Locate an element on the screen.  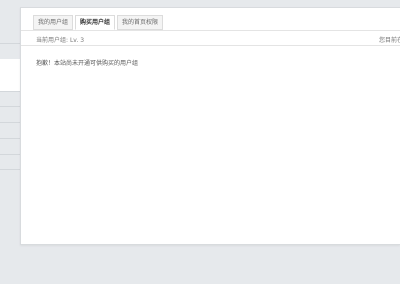
current-usergroup: 当前用户组: Lv. 3 is located at coordinates (60, 39).